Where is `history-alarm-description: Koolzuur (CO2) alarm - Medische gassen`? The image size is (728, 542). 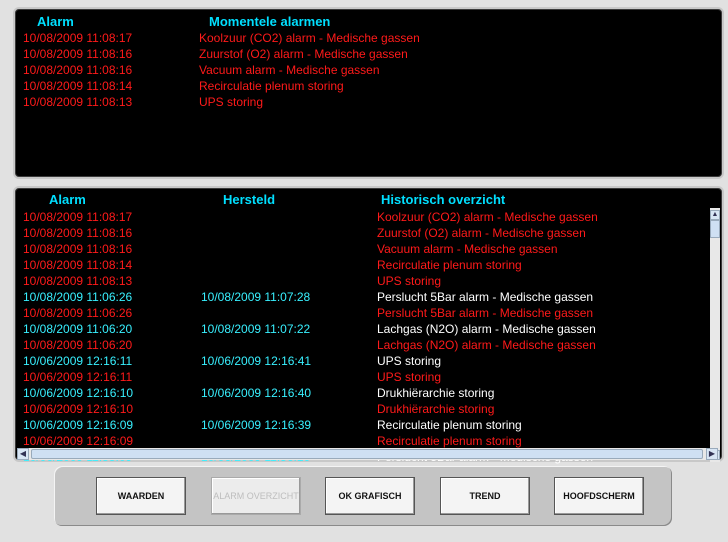 history-alarm-description: Koolzuur (CO2) alarm - Medische gassen is located at coordinates (487, 217).